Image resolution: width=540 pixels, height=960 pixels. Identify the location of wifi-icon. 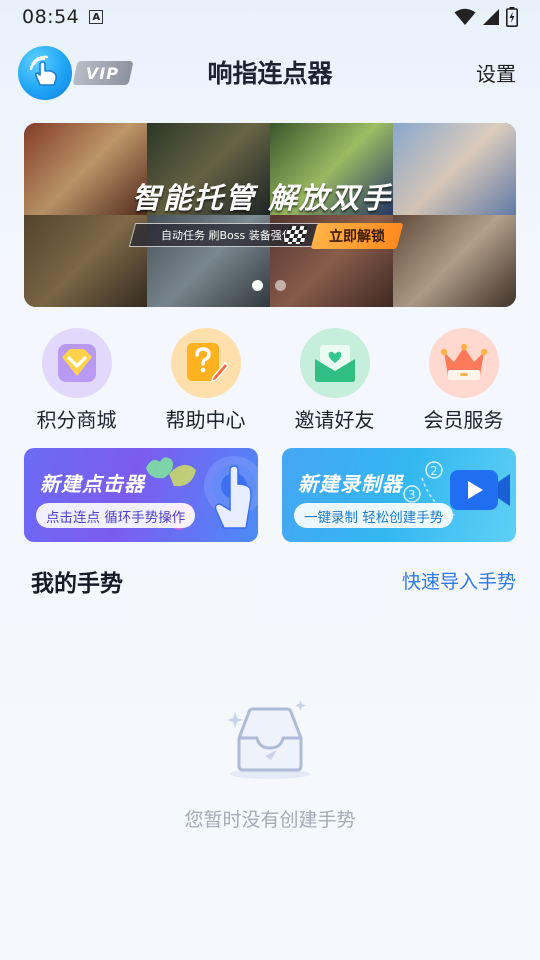
(465, 16).